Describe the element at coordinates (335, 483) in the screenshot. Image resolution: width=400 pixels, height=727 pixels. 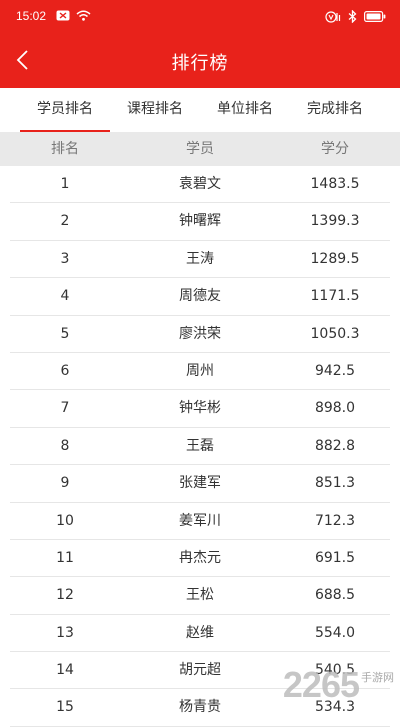
I see `credits-cell: 851.3` at that location.